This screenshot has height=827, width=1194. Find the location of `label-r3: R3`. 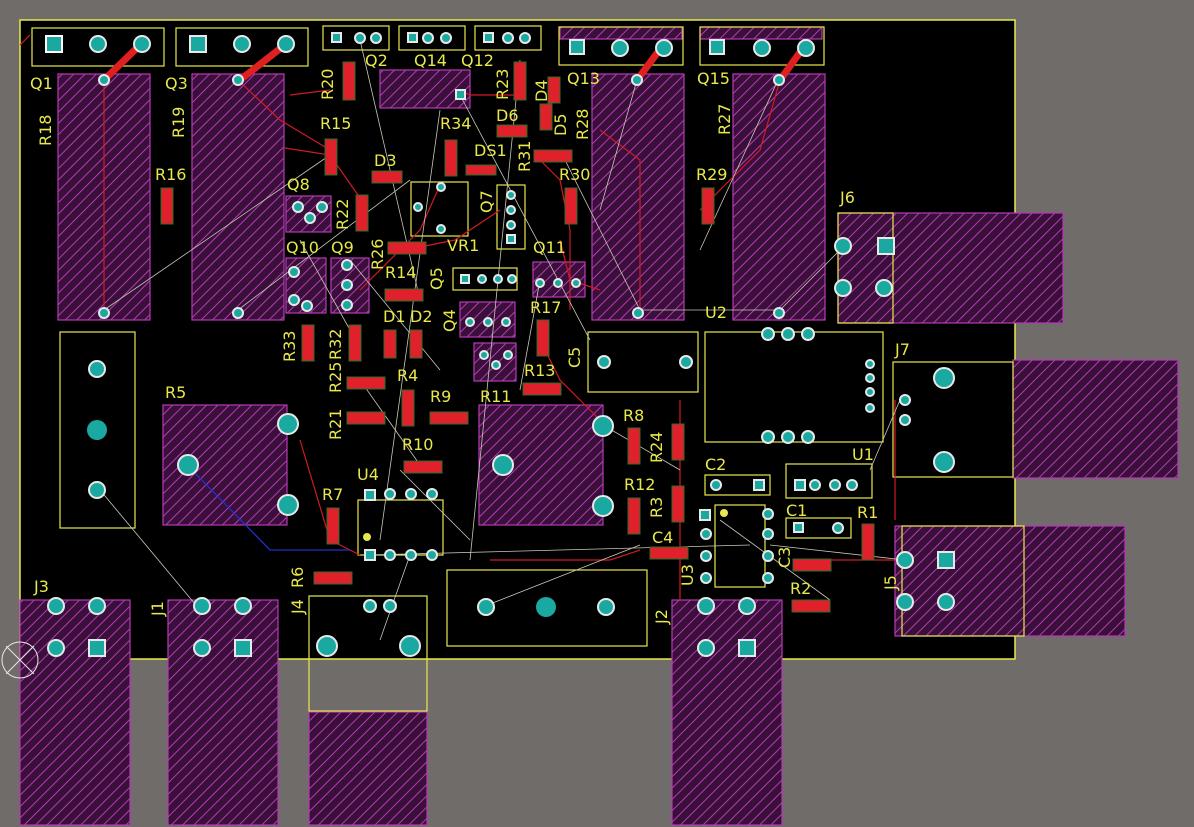

label-r3: R3 is located at coordinates (656, 507).